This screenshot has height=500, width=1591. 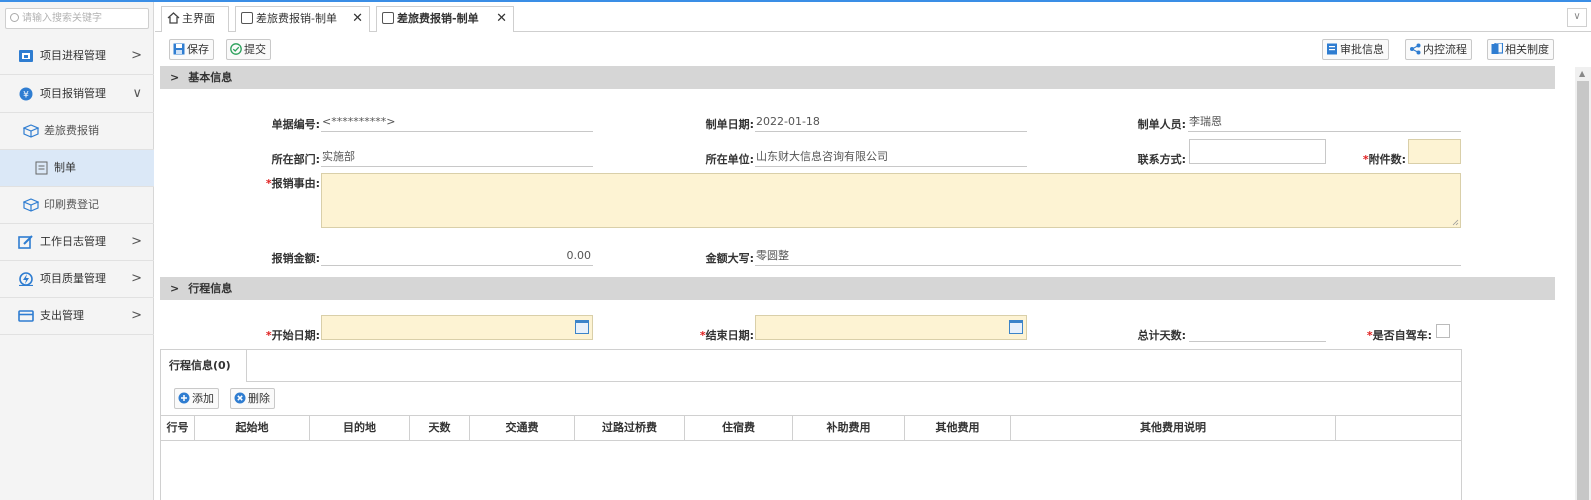 What do you see at coordinates (739, 428) in the screenshot?
I see `column-header: 住宿费` at bounding box center [739, 428].